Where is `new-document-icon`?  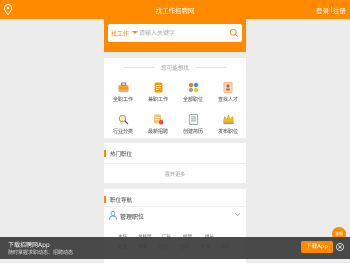
new-document-icon is located at coordinates (158, 119).